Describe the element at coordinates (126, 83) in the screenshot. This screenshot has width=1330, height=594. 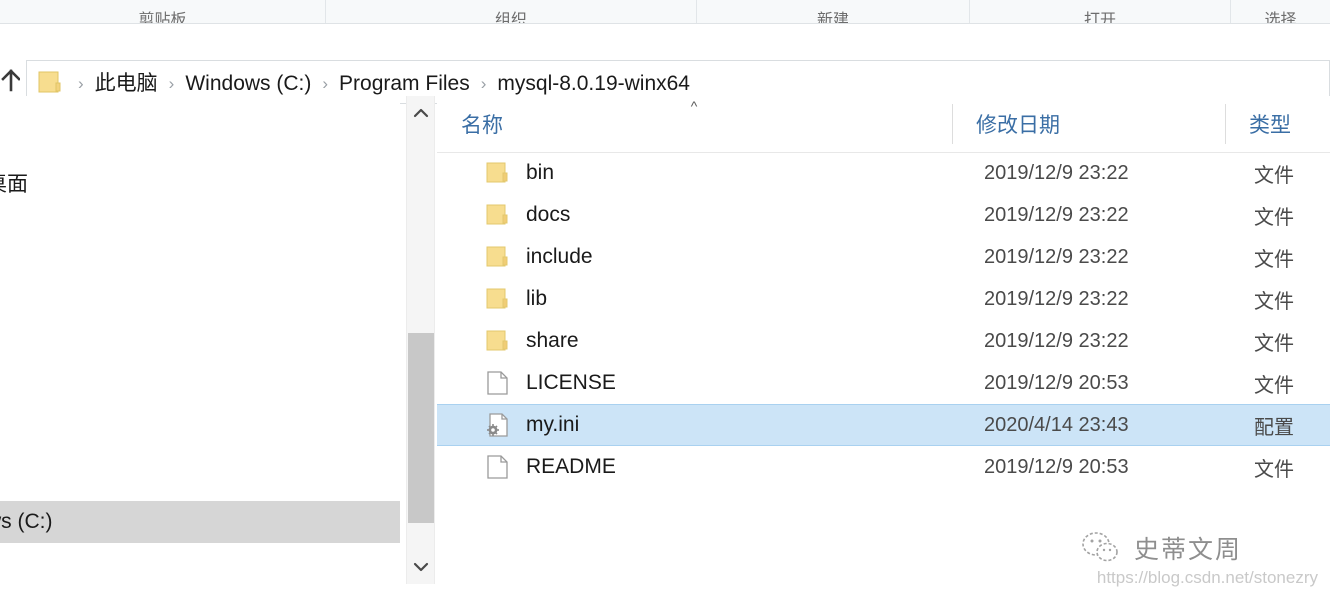
I see `breadcrumb-item-0: 此电脑` at that location.